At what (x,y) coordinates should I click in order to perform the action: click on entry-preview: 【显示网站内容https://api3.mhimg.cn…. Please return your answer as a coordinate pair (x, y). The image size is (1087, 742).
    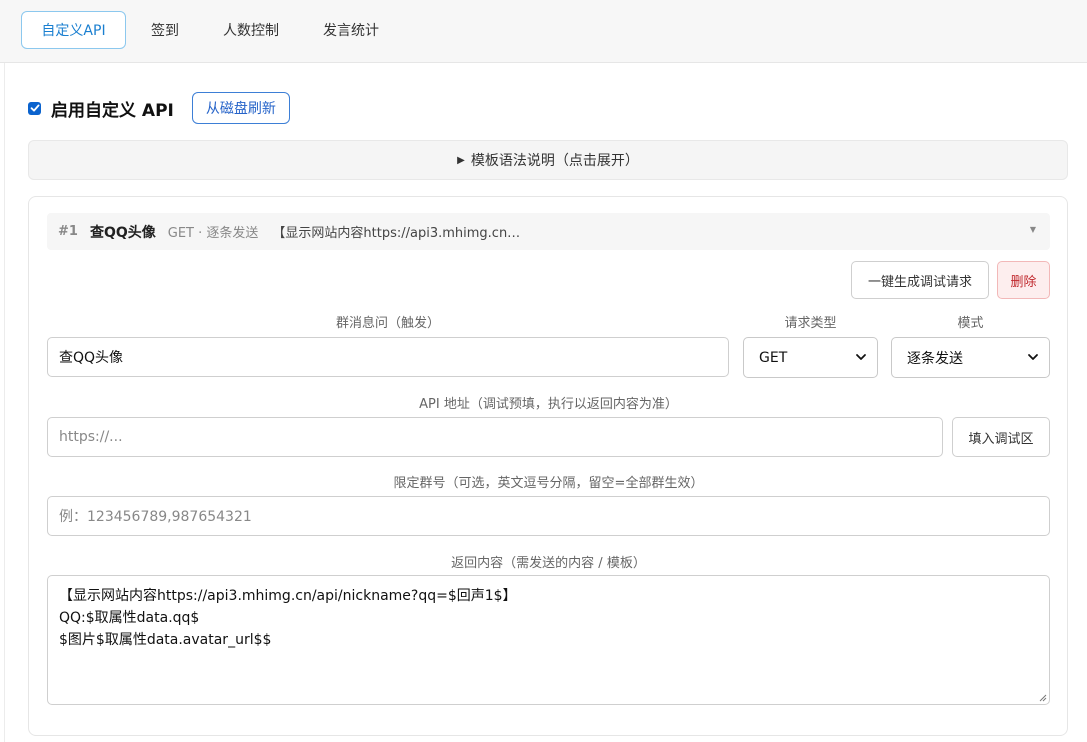
    Looking at the image, I should click on (396, 233).